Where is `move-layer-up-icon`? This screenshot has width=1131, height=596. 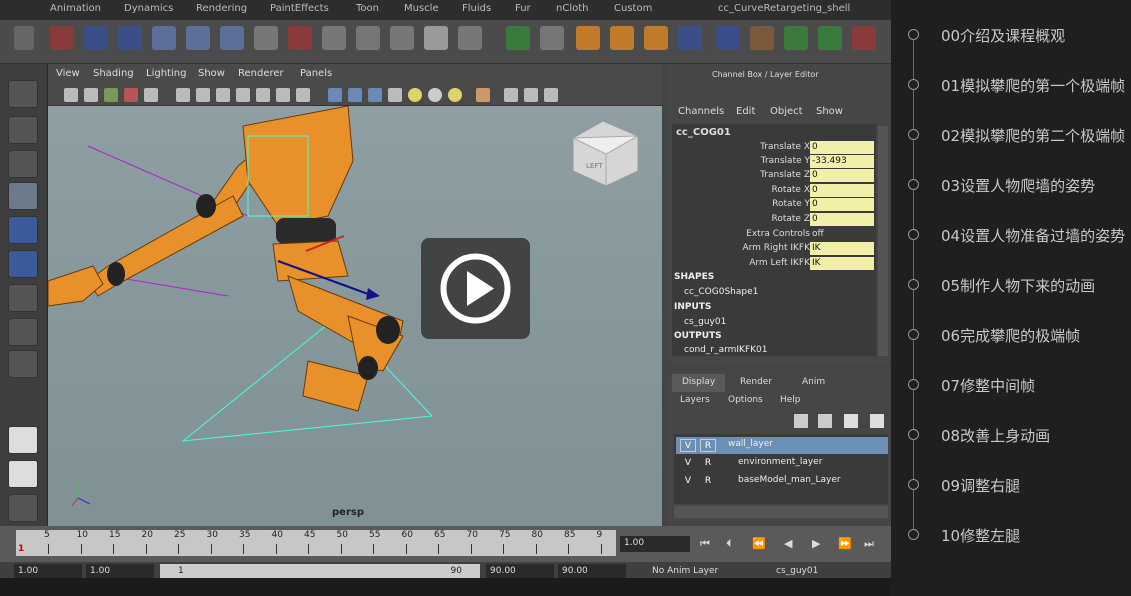
move-layer-up-icon is located at coordinates (851, 421).